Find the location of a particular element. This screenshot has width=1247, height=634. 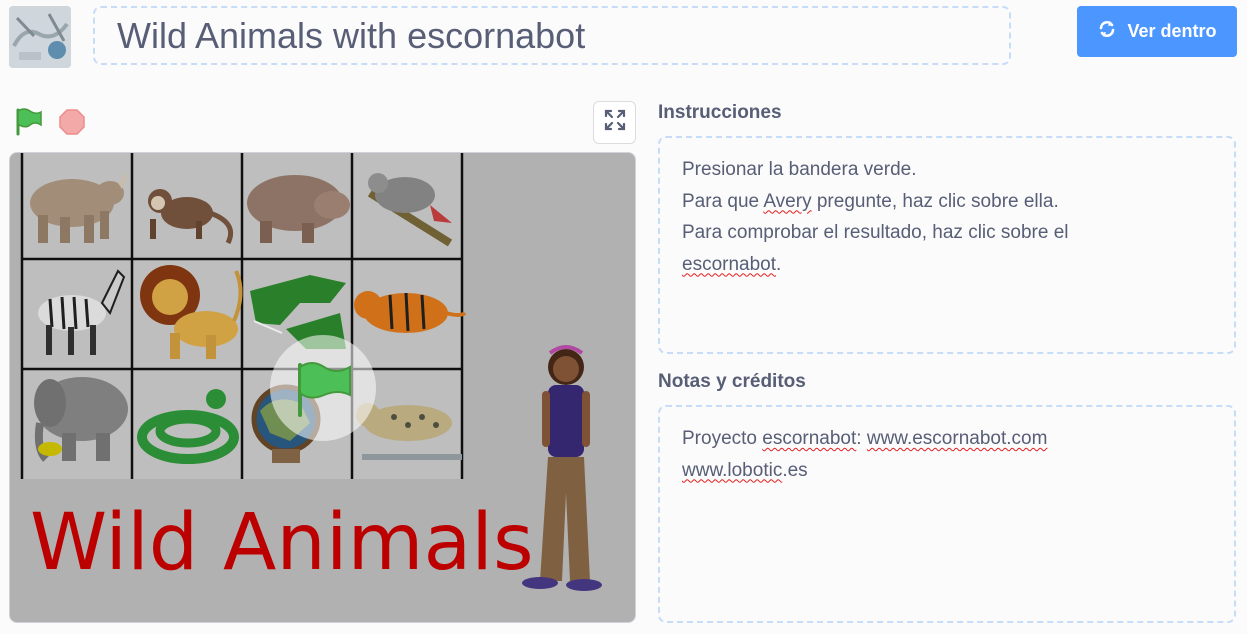

see-inside-button: Ver dentro is located at coordinates (1157, 31).